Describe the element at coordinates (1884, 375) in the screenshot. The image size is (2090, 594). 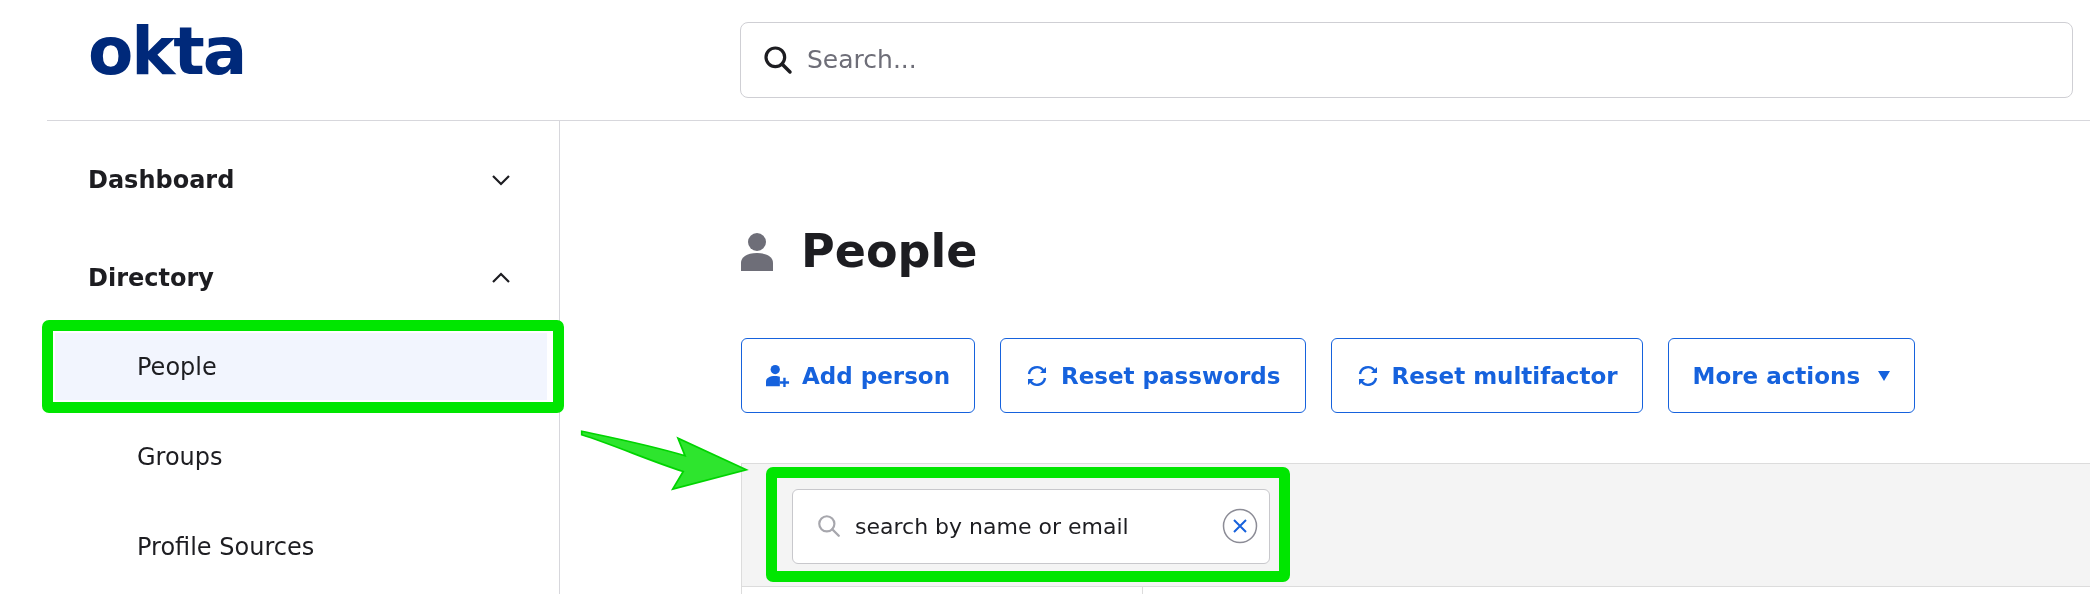
I see `caret-icon` at that location.